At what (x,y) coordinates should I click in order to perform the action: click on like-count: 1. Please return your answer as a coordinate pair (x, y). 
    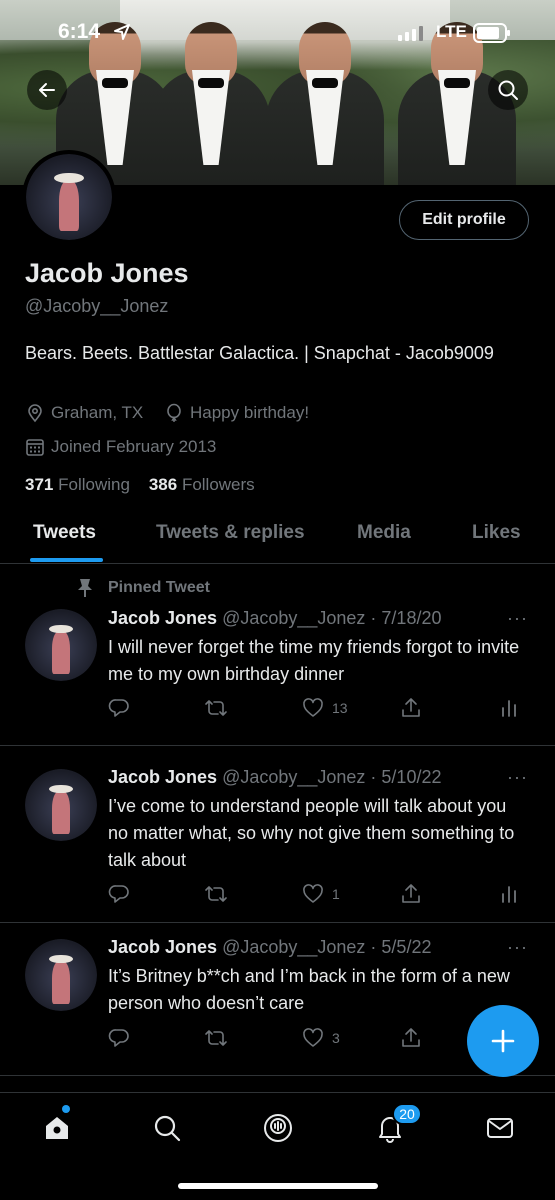
    Looking at the image, I should click on (336, 894).